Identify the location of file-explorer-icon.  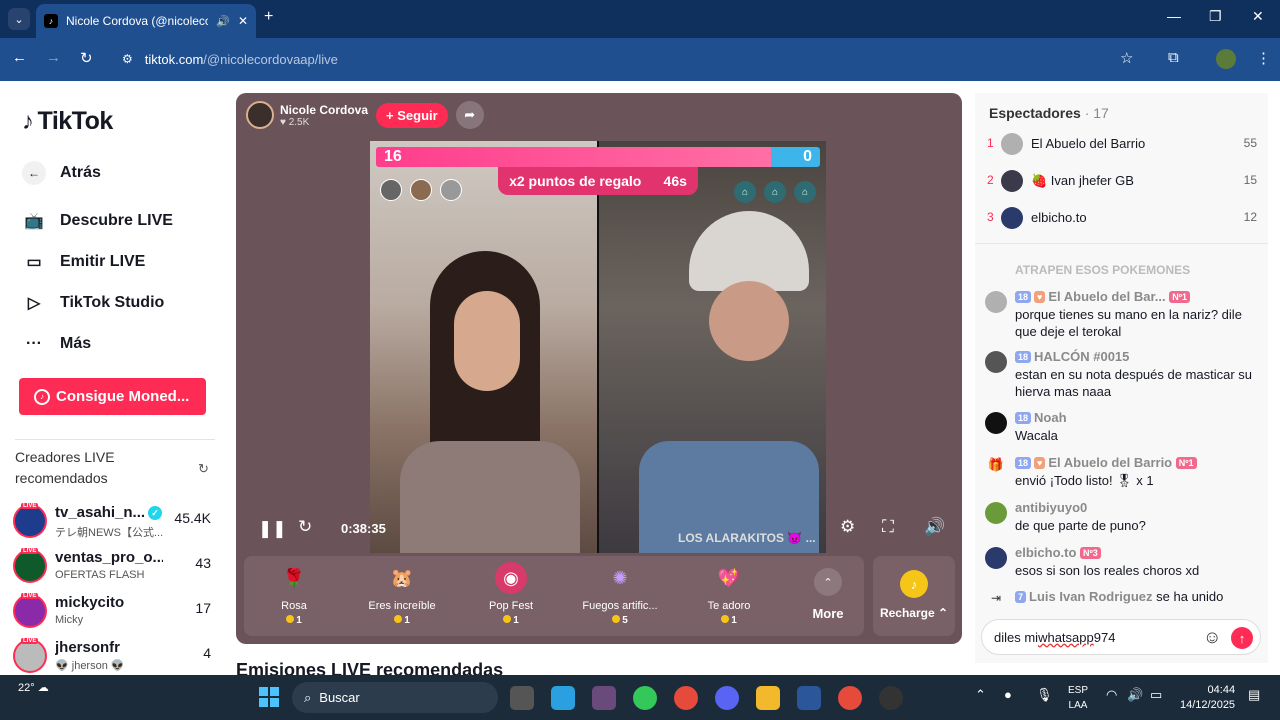
(768, 698).